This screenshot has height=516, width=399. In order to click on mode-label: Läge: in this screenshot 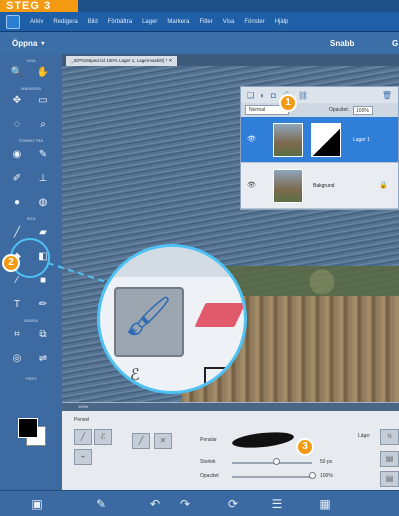, I will do `click(364, 436)`.